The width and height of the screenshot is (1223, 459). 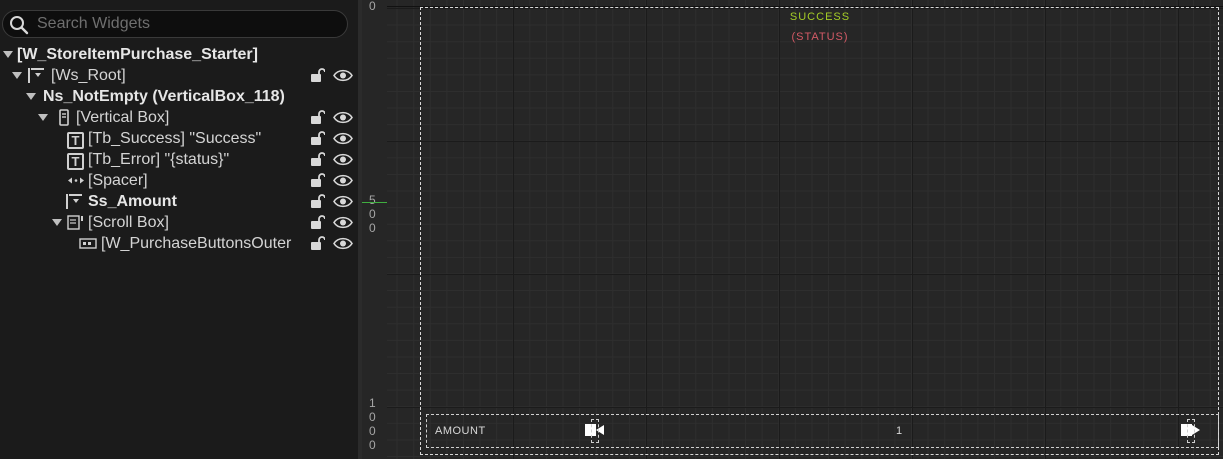 I want to click on tree-row-vertical-box: [Vertical Box], so click(x=179, y=117).